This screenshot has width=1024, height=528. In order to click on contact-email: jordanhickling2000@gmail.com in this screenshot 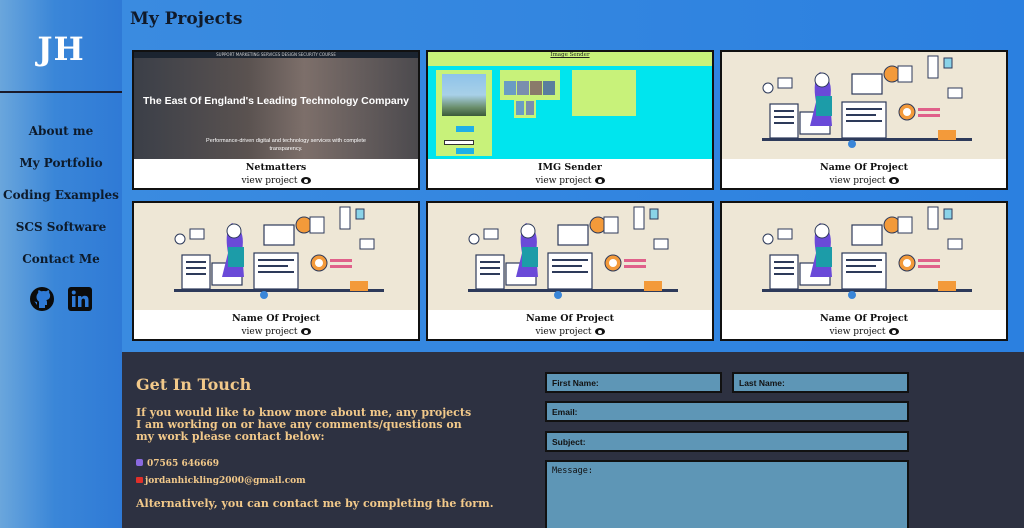, I will do `click(221, 481)`.